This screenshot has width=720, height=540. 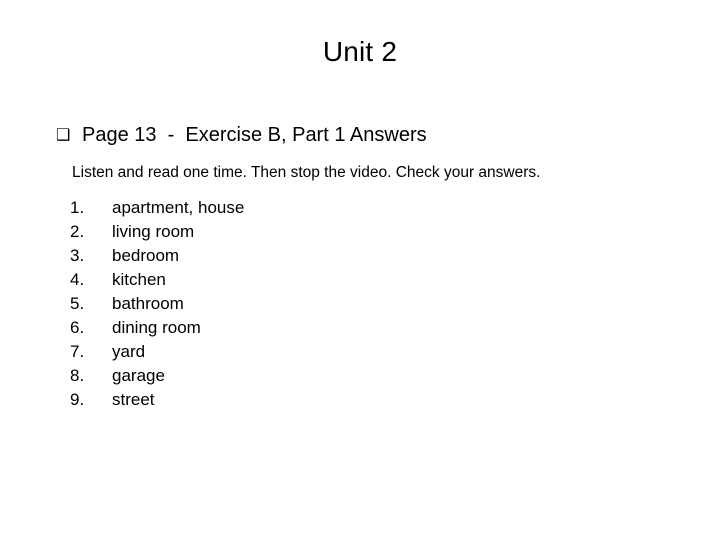 What do you see at coordinates (133, 399) in the screenshot?
I see `list-item-label: street` at bounding box center [133, 399].